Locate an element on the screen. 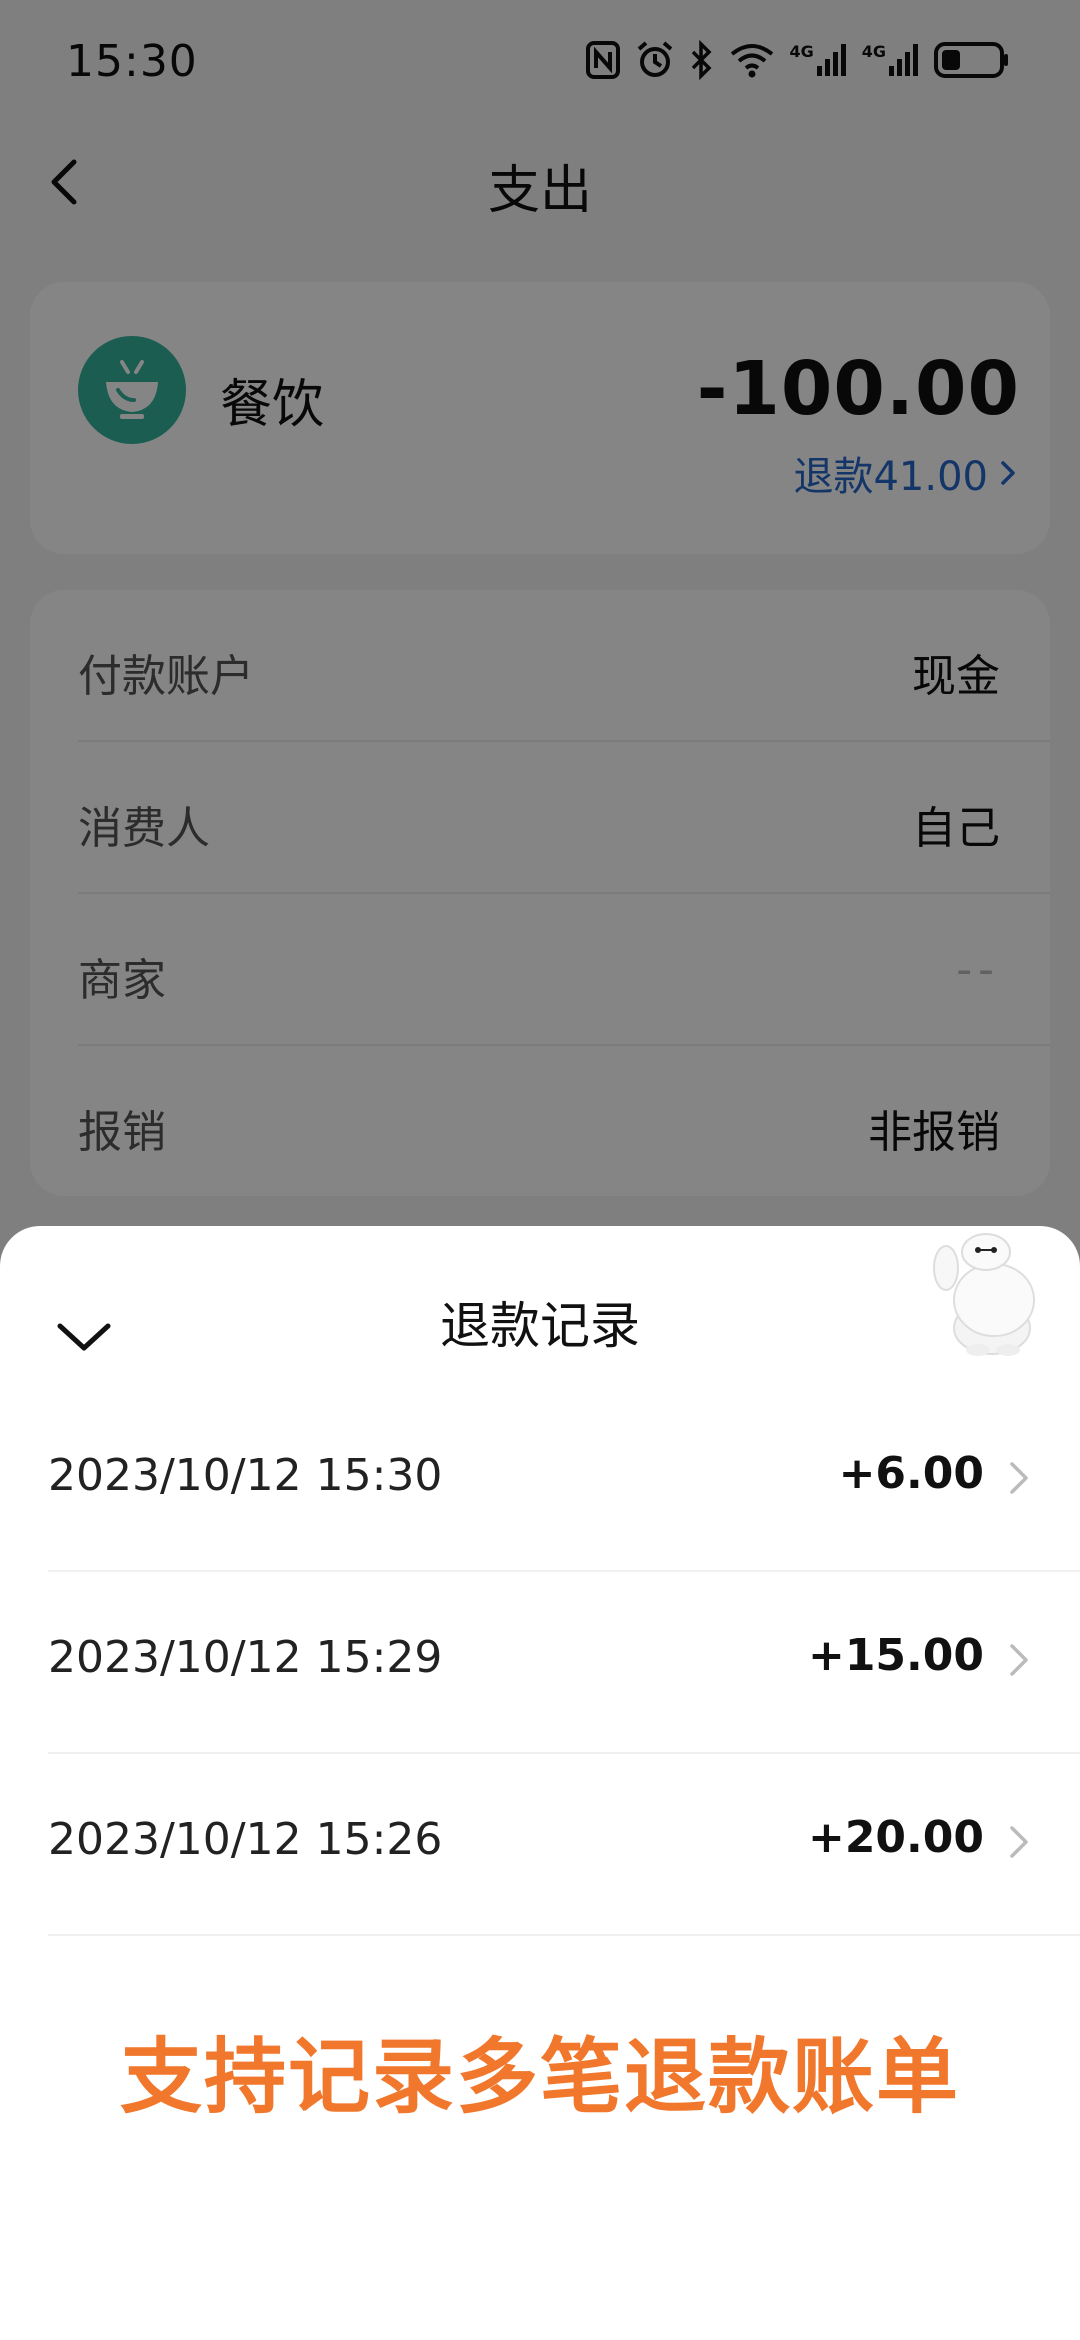  promo-caption: 支持记录多笔退款账单 is located at coordinates (539, 2077).